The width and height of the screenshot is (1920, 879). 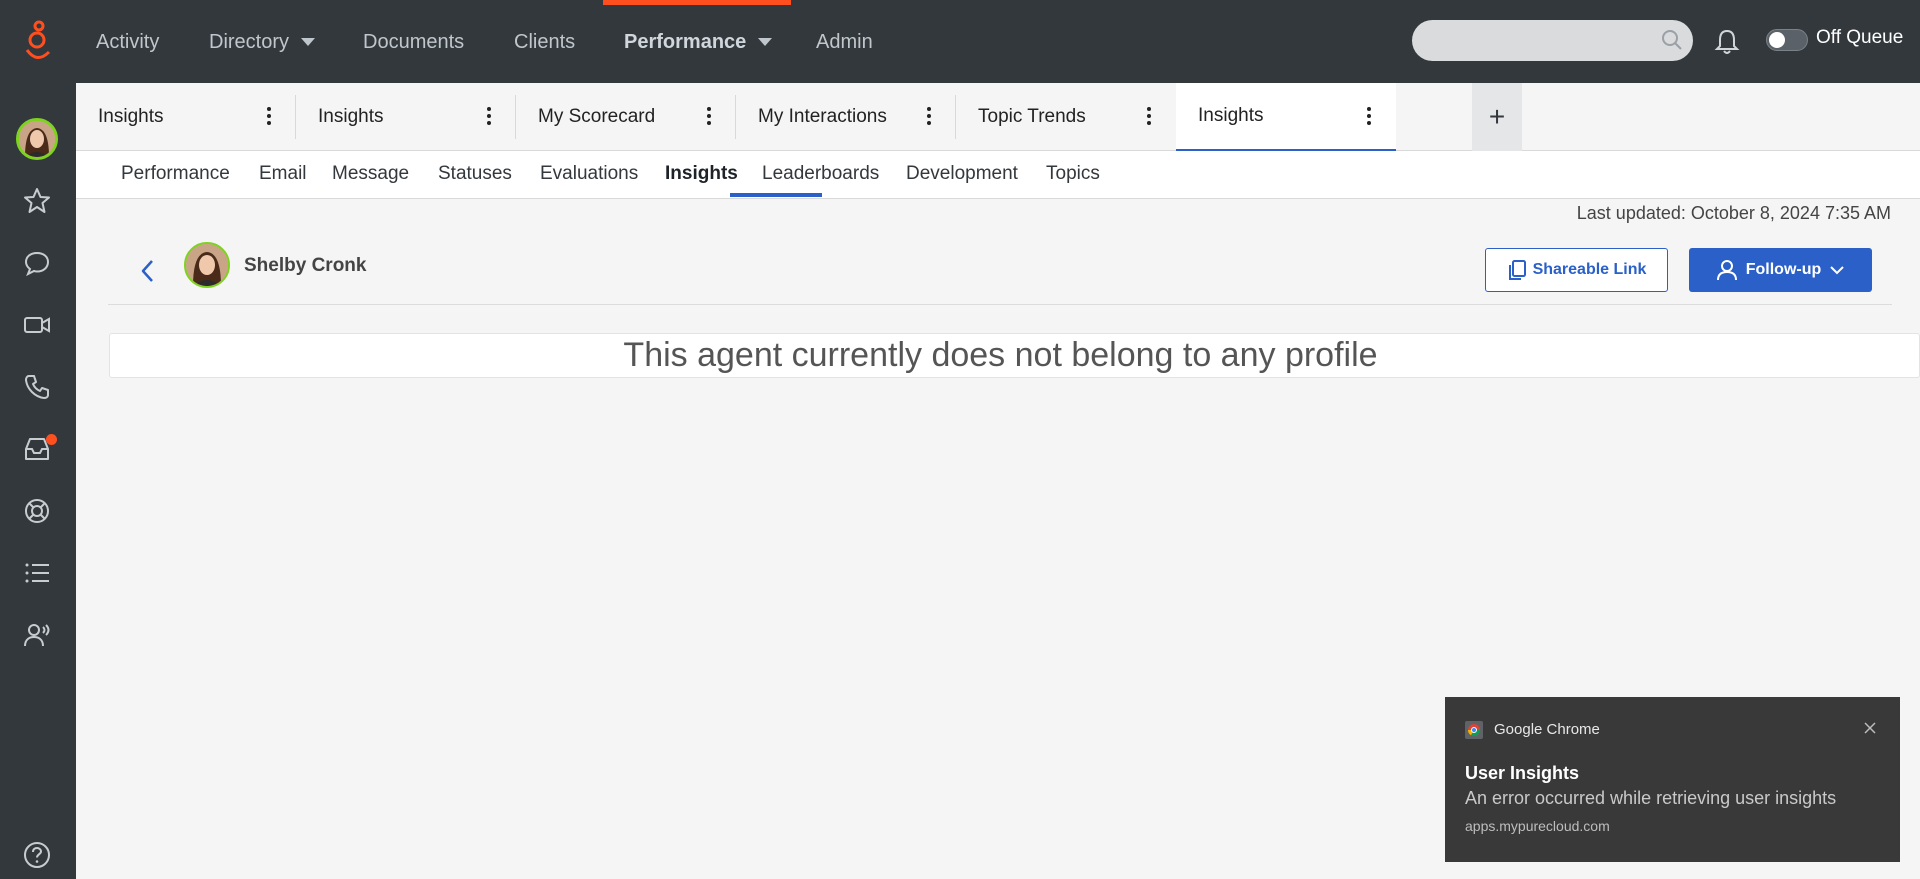 What do you see at coordinates (37, 511) in the screenshot?
I see `lifebuoy-icon` at bounding box center [37, 511].